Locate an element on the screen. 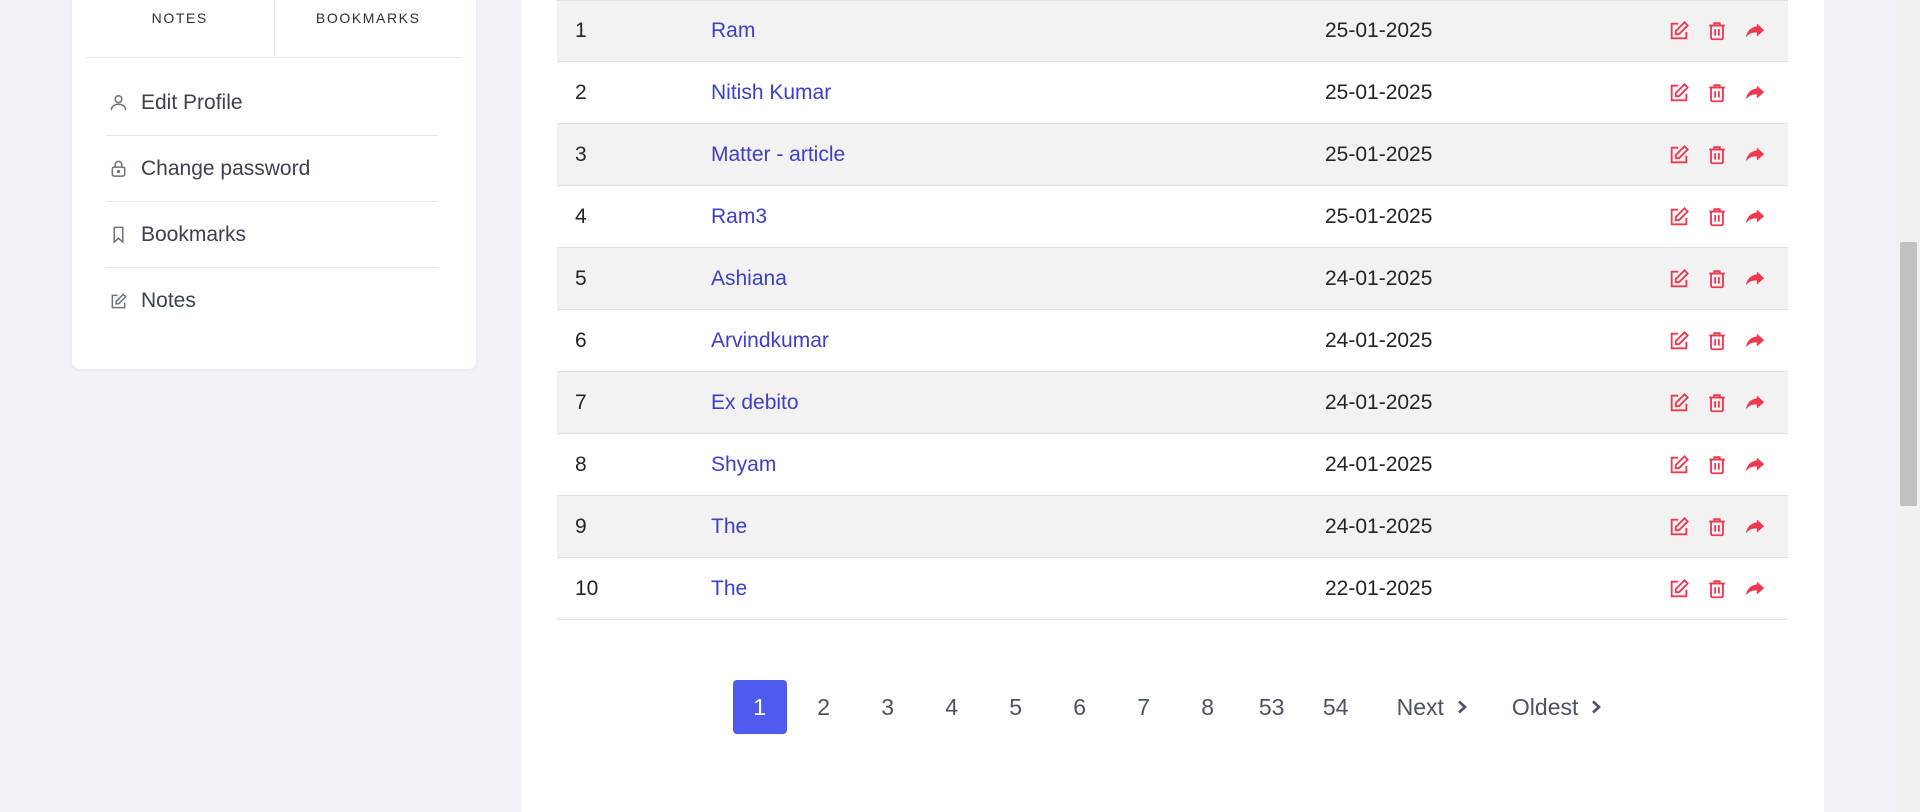  page-link: 54 is located at coordinates (1336, 707).